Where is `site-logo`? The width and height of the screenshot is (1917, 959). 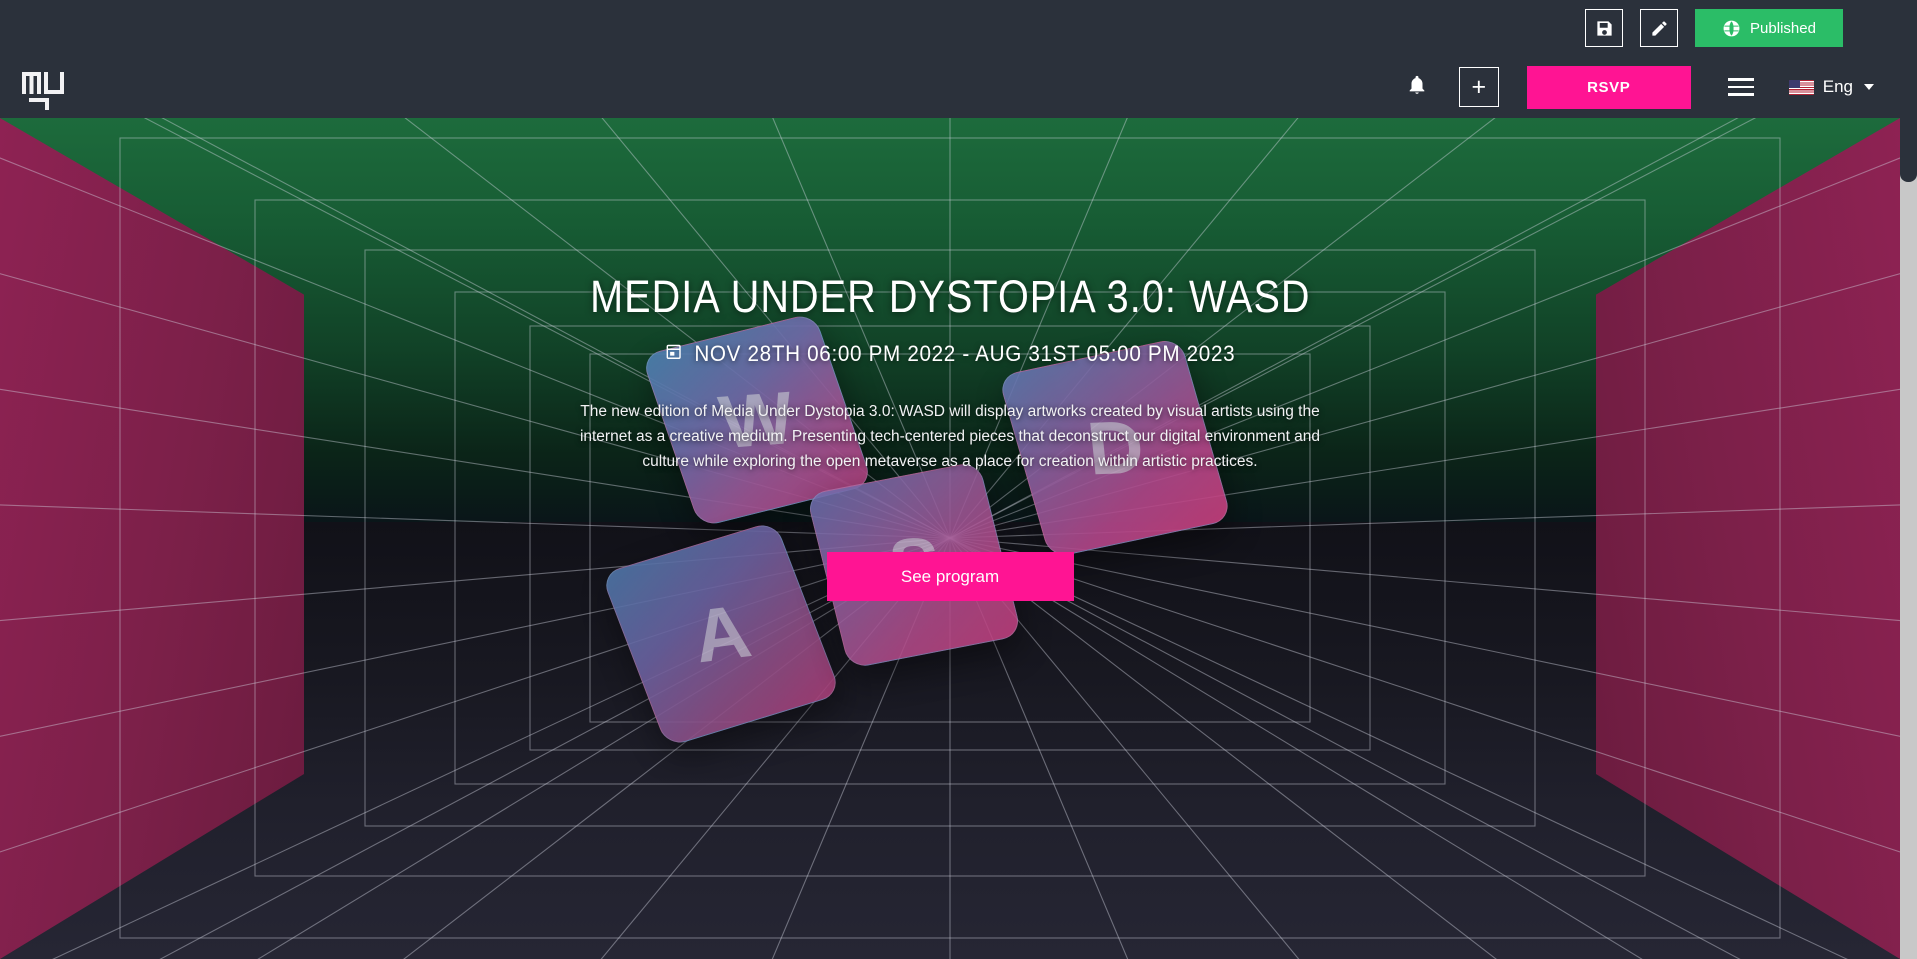
site-logo is located at coordinates (43, 87).